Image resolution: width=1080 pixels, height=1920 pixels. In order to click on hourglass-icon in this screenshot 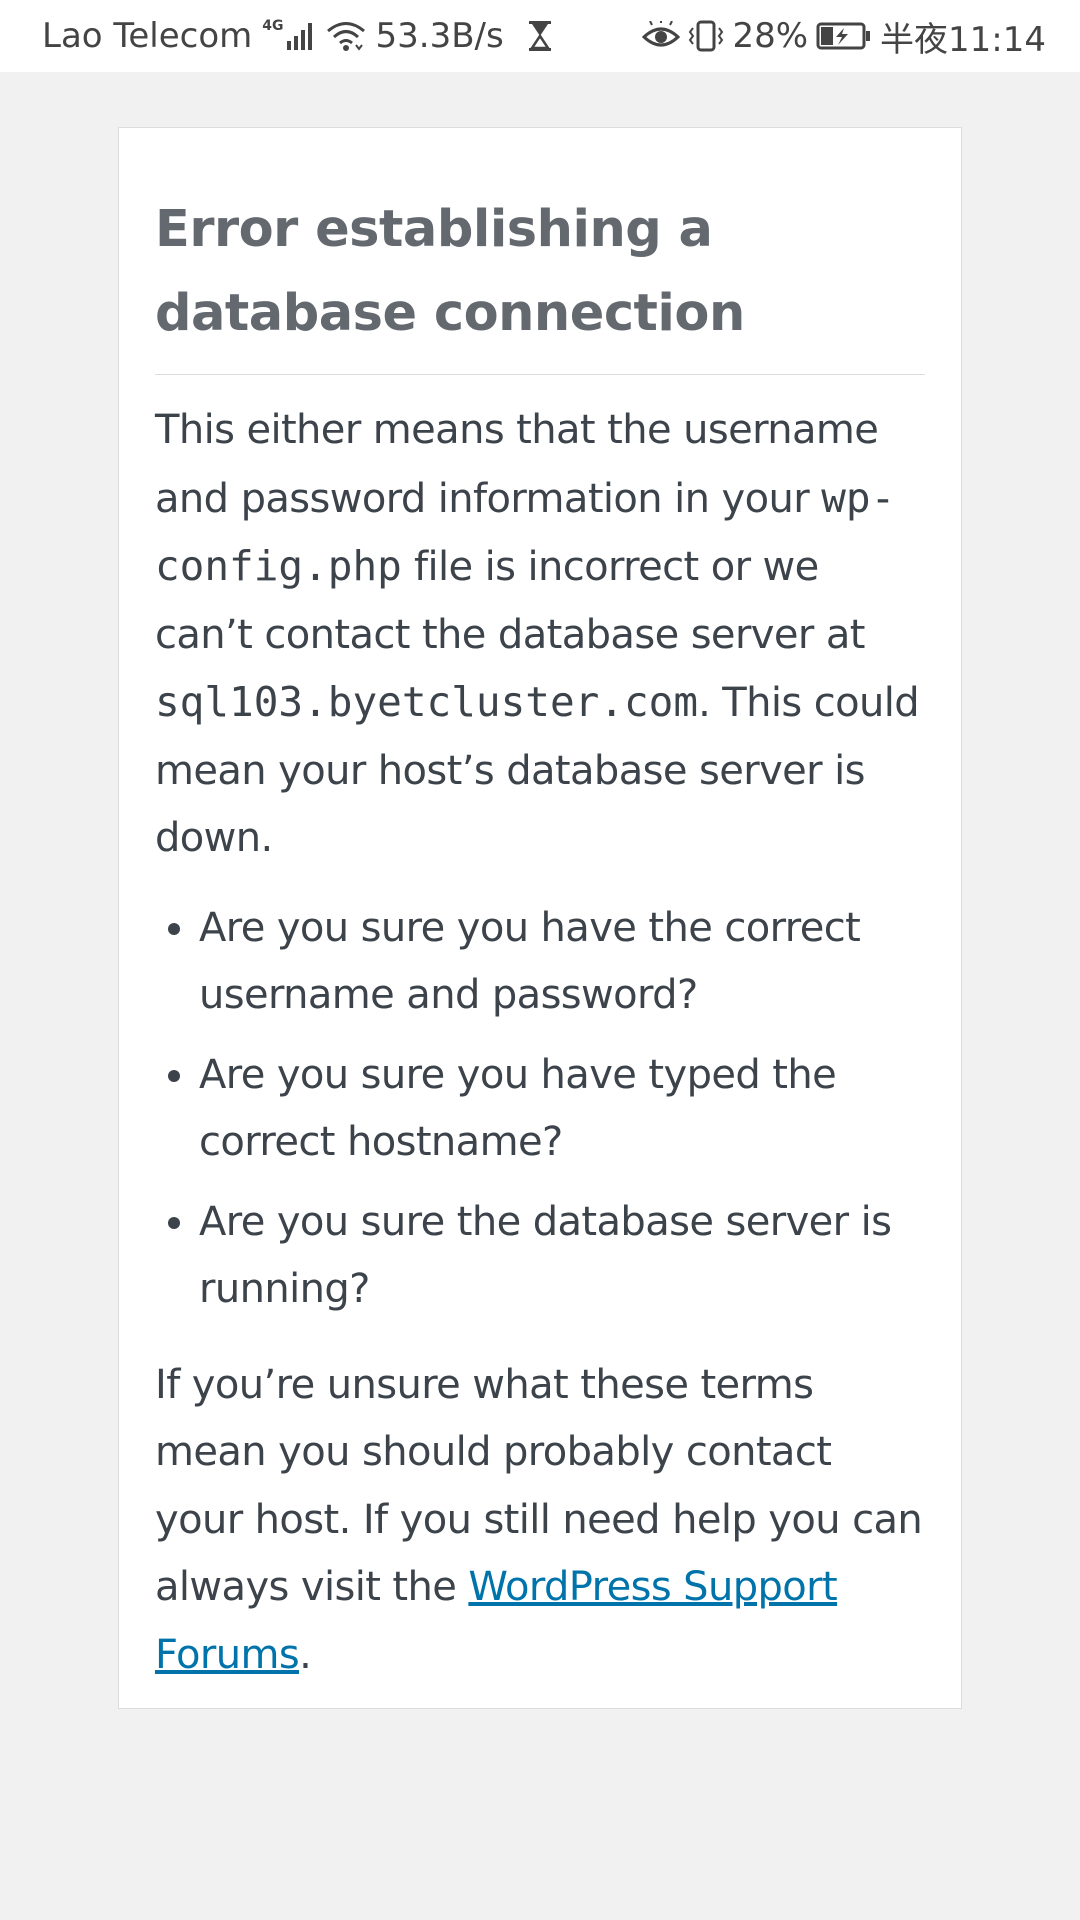, I will do `click(540, 36)`.